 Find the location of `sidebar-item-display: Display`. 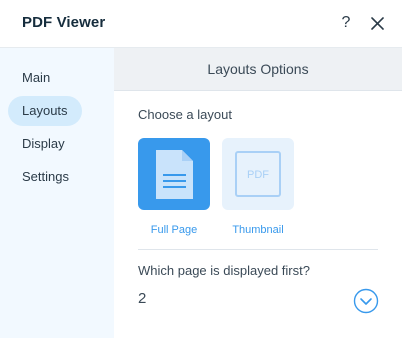

sidebar-item-display: Display is located at coordinates (43, 144).